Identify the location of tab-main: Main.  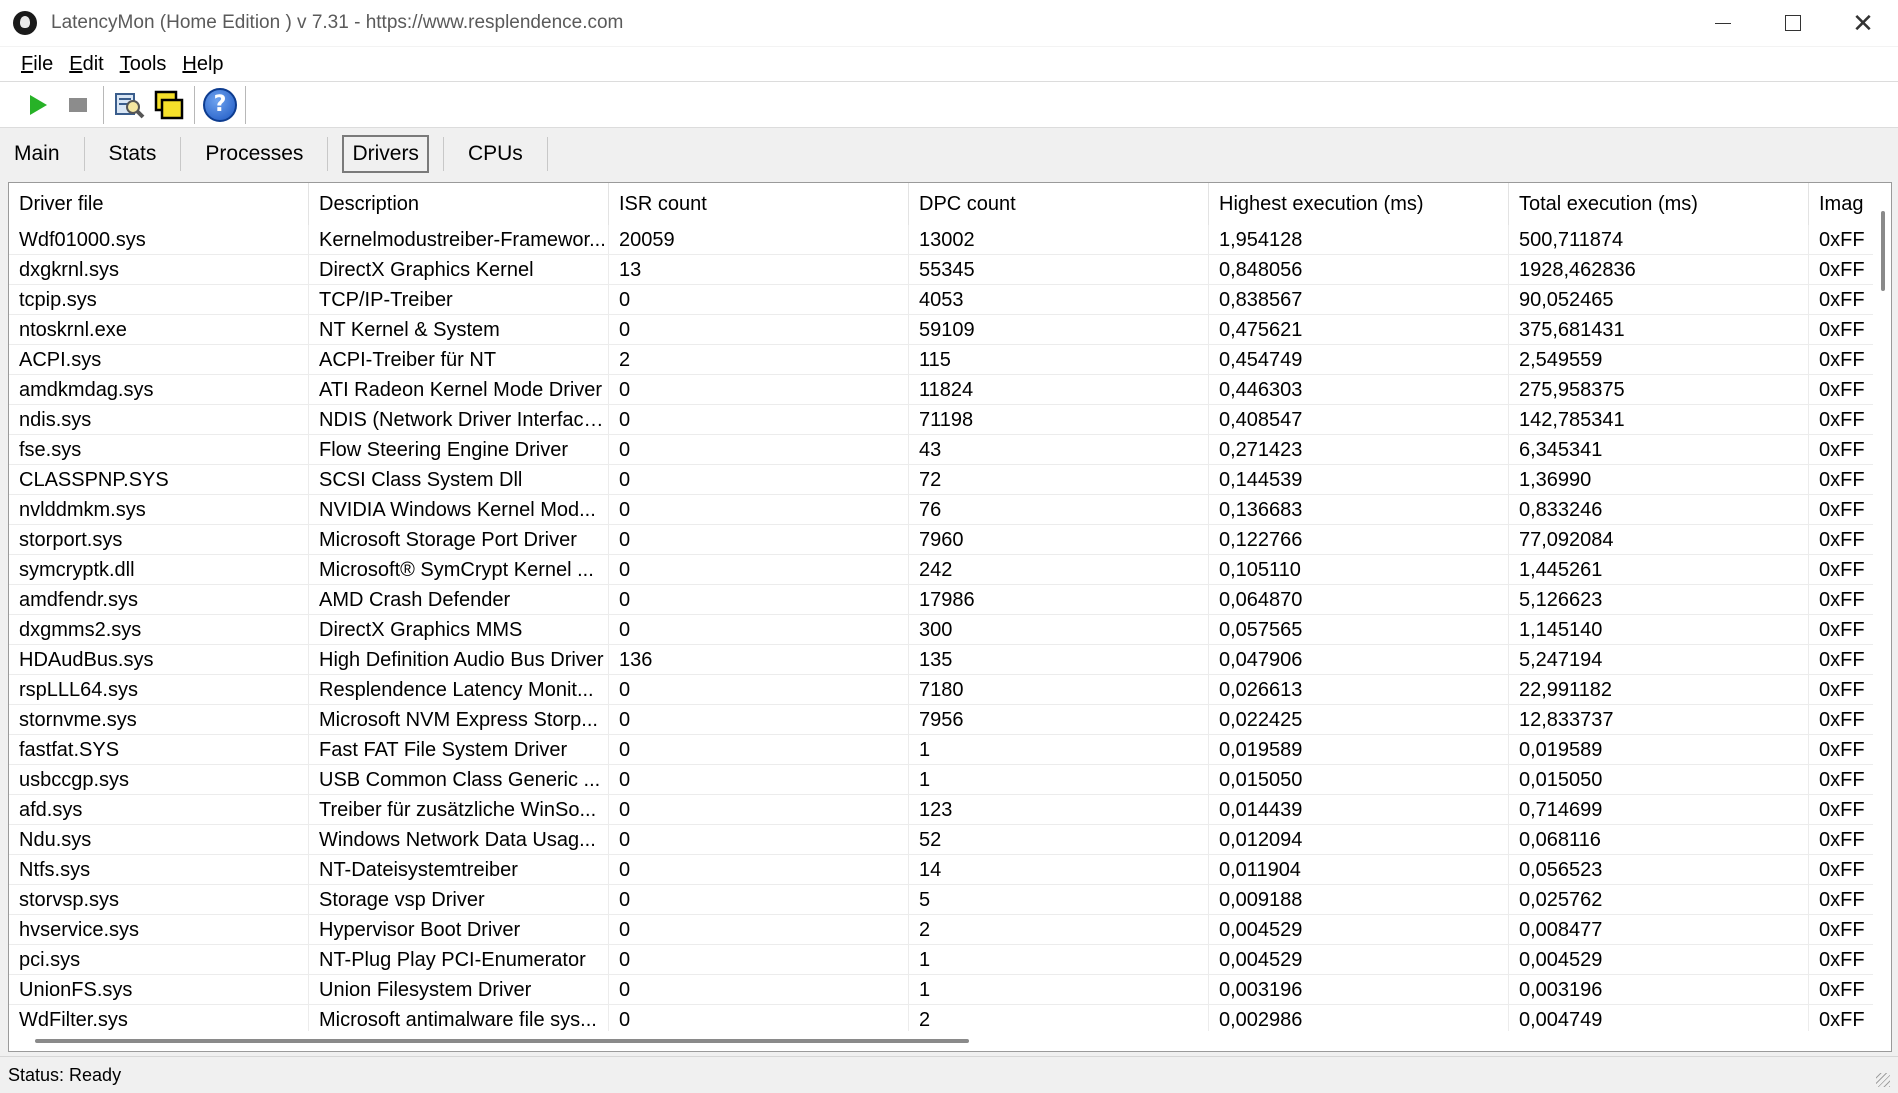
(37, 154).